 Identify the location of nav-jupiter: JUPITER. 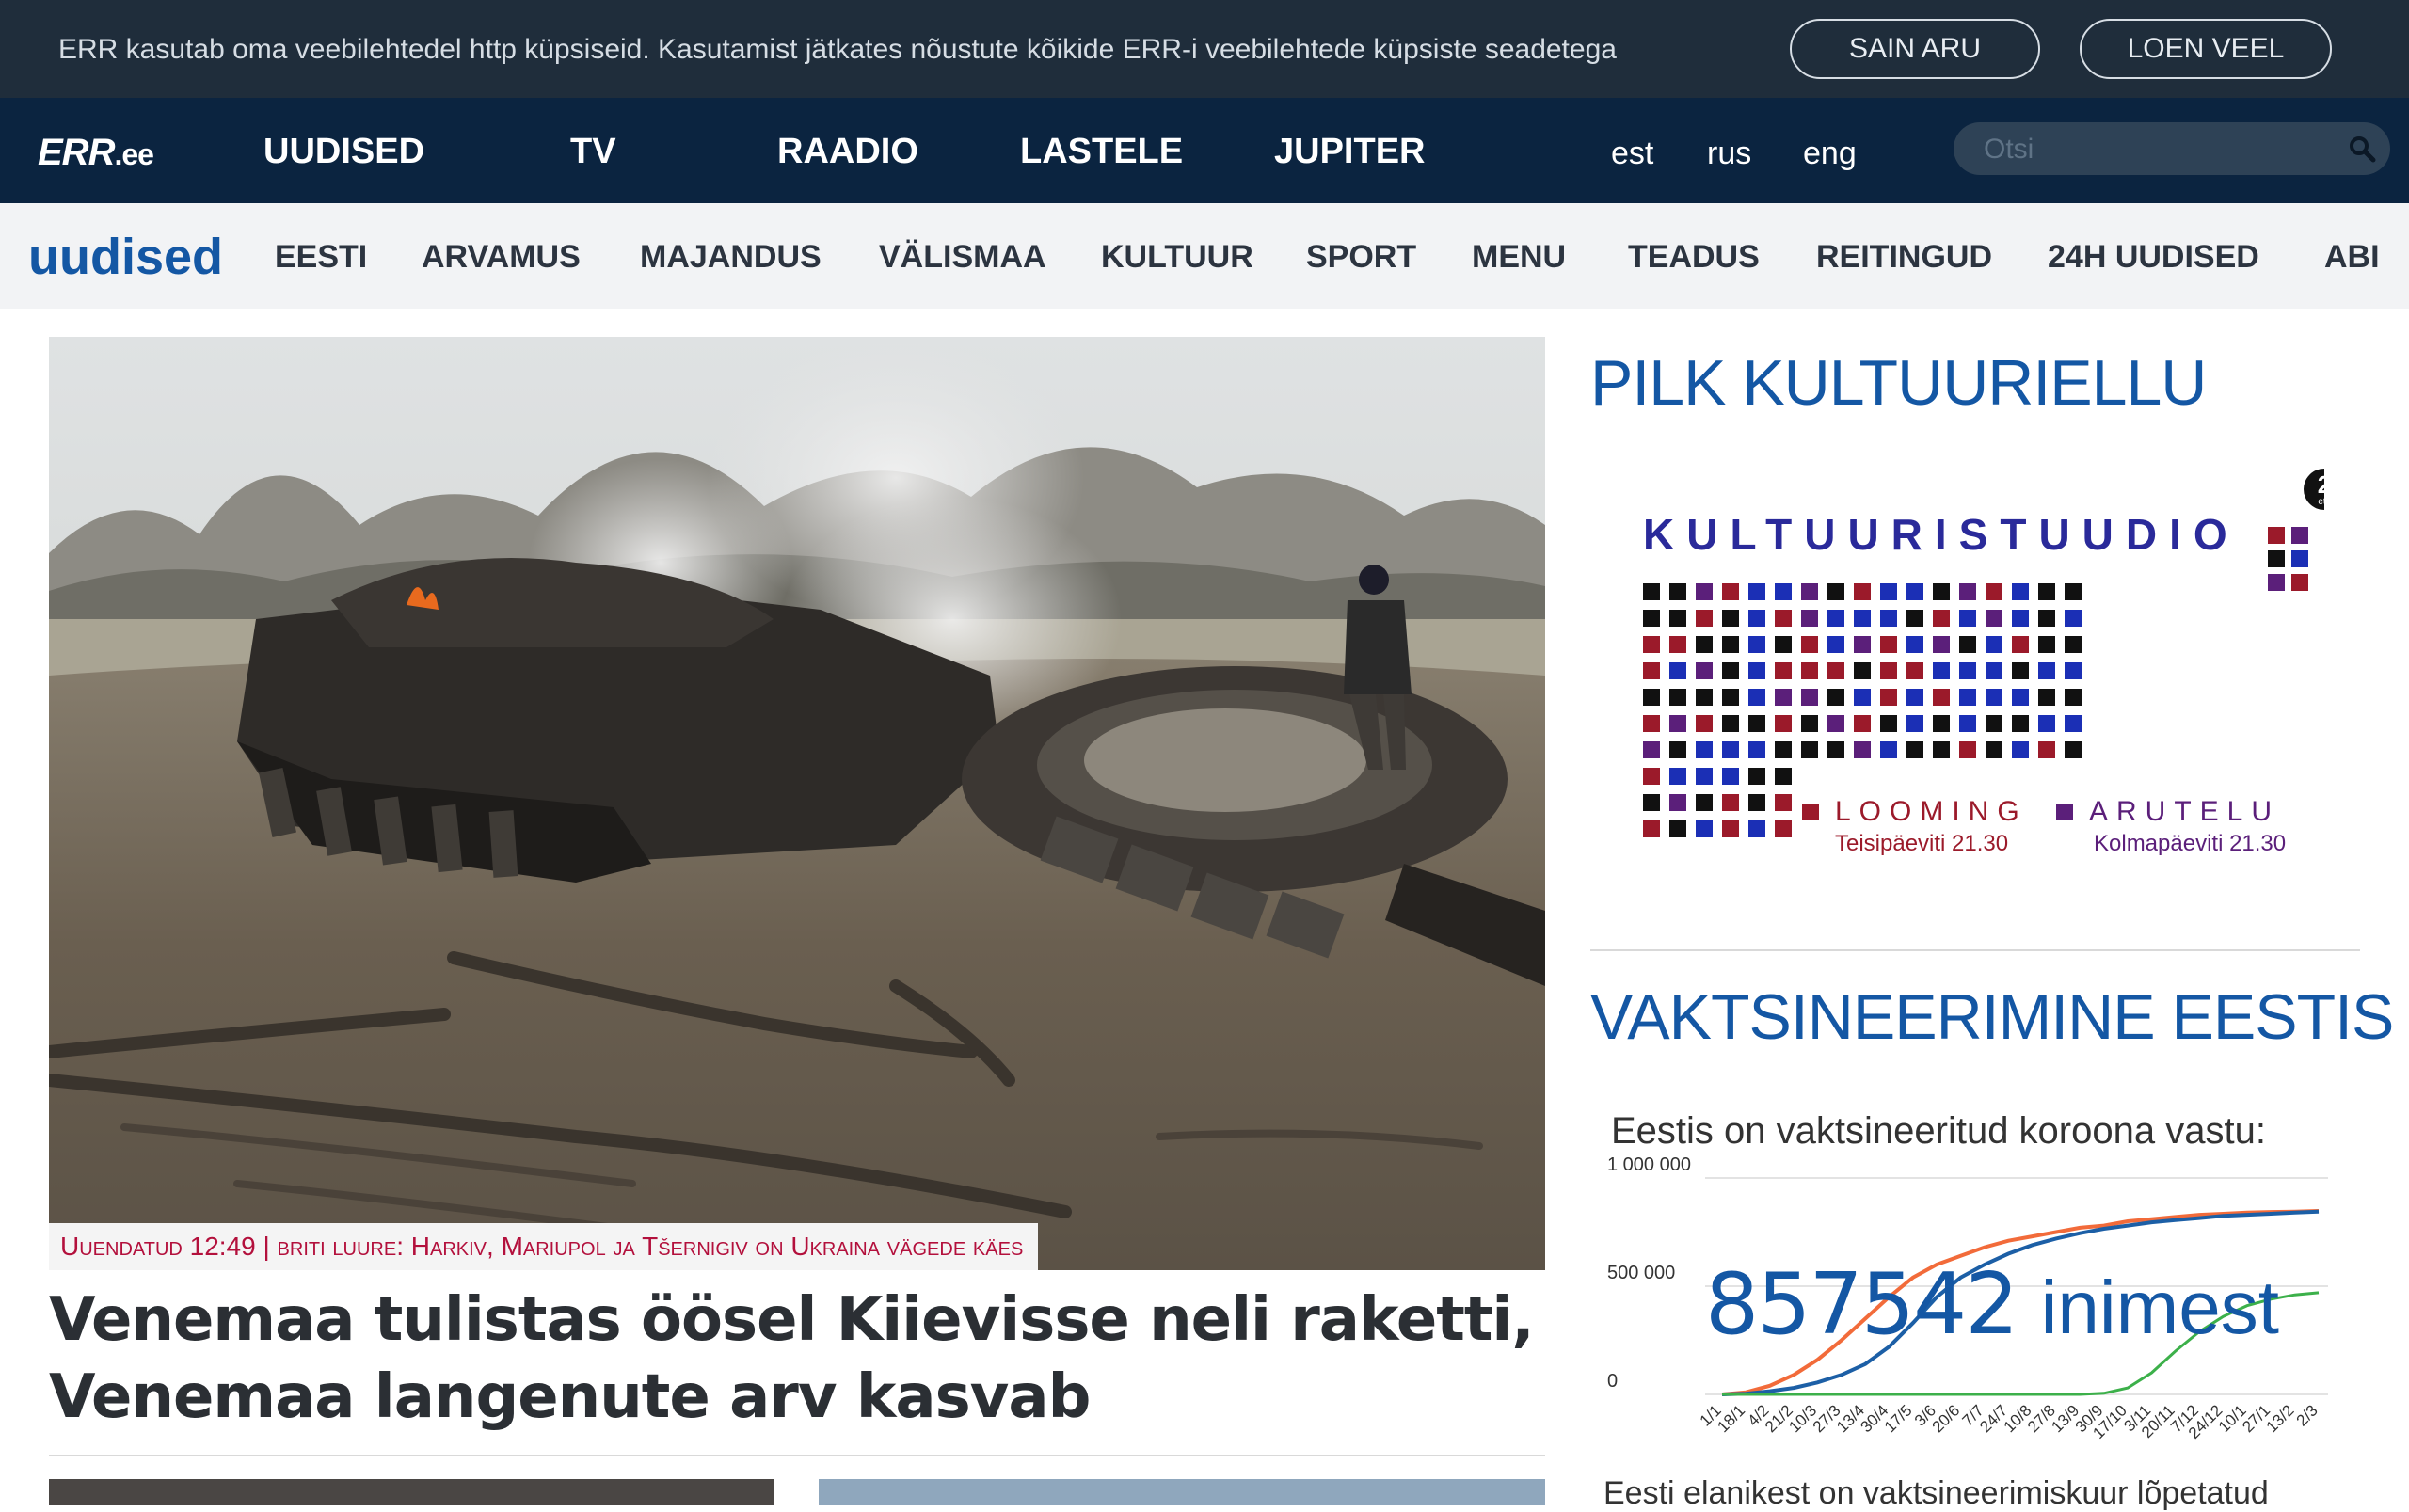
(1350, 152).